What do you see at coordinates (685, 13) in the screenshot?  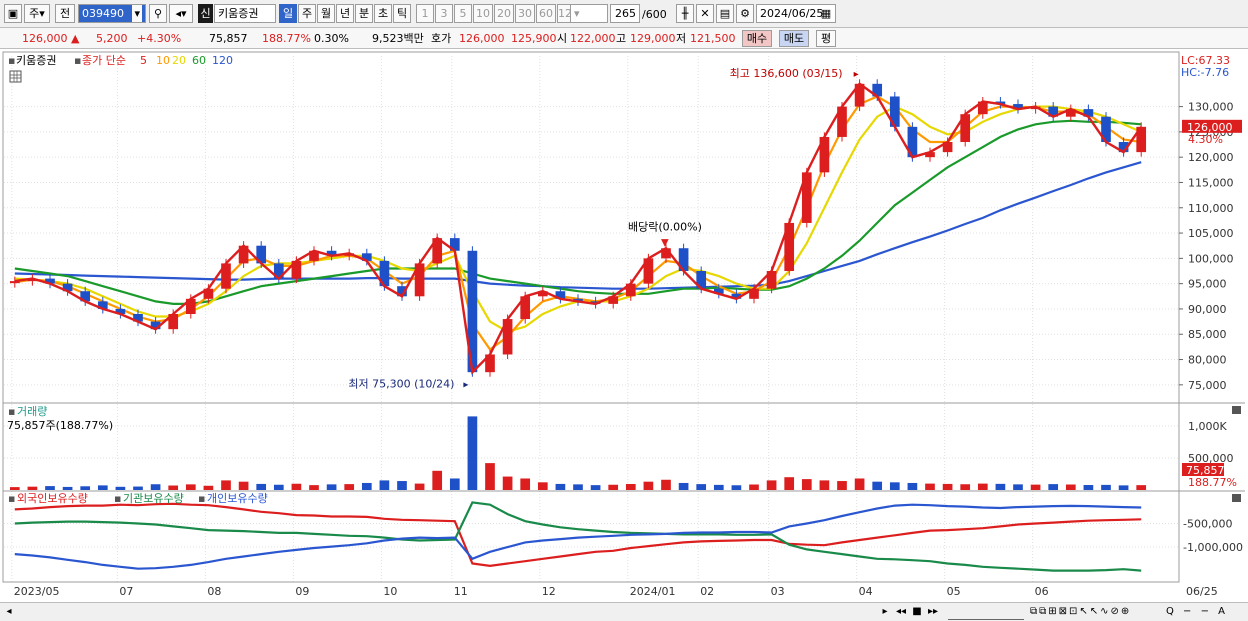 I see `candle-icon: ╫` at bounding box center [685, 13].